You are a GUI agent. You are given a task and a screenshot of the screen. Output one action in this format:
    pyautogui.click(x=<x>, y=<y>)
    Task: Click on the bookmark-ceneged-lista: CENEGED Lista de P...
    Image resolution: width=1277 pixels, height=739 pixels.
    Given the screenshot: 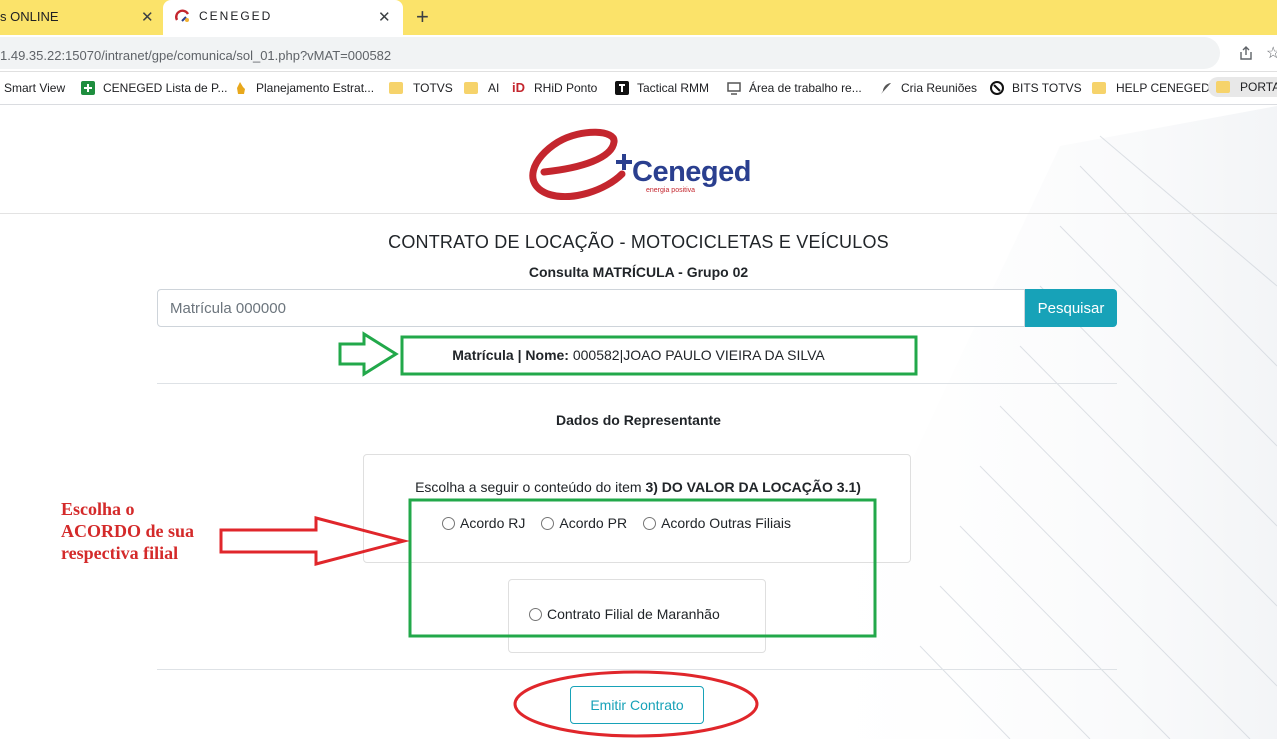 What is the action you would take?
    pyautogui.click(x=154, y=88)
    